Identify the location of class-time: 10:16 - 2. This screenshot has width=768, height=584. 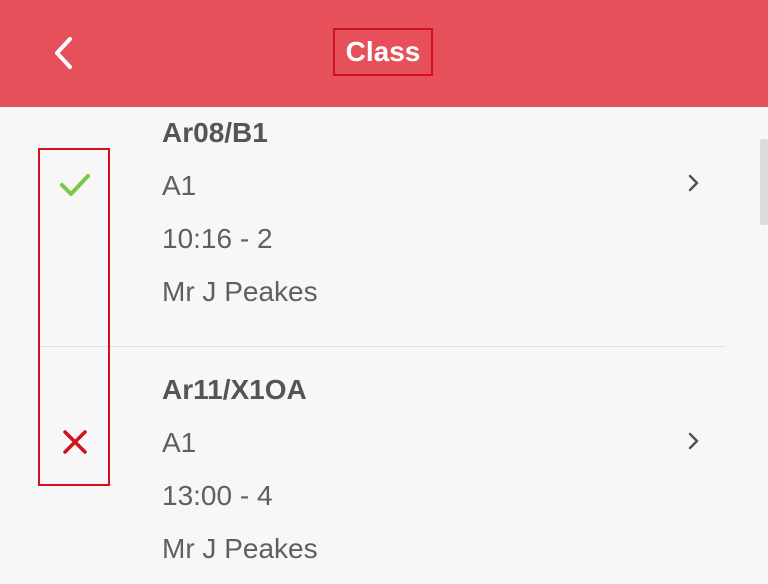
(217, 238).